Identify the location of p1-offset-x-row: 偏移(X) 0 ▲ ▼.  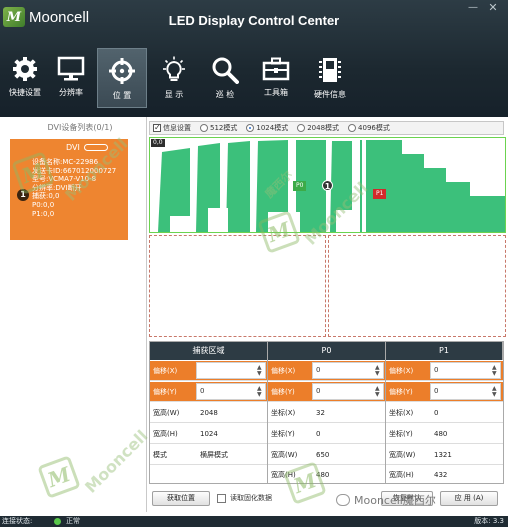
(444, 371).